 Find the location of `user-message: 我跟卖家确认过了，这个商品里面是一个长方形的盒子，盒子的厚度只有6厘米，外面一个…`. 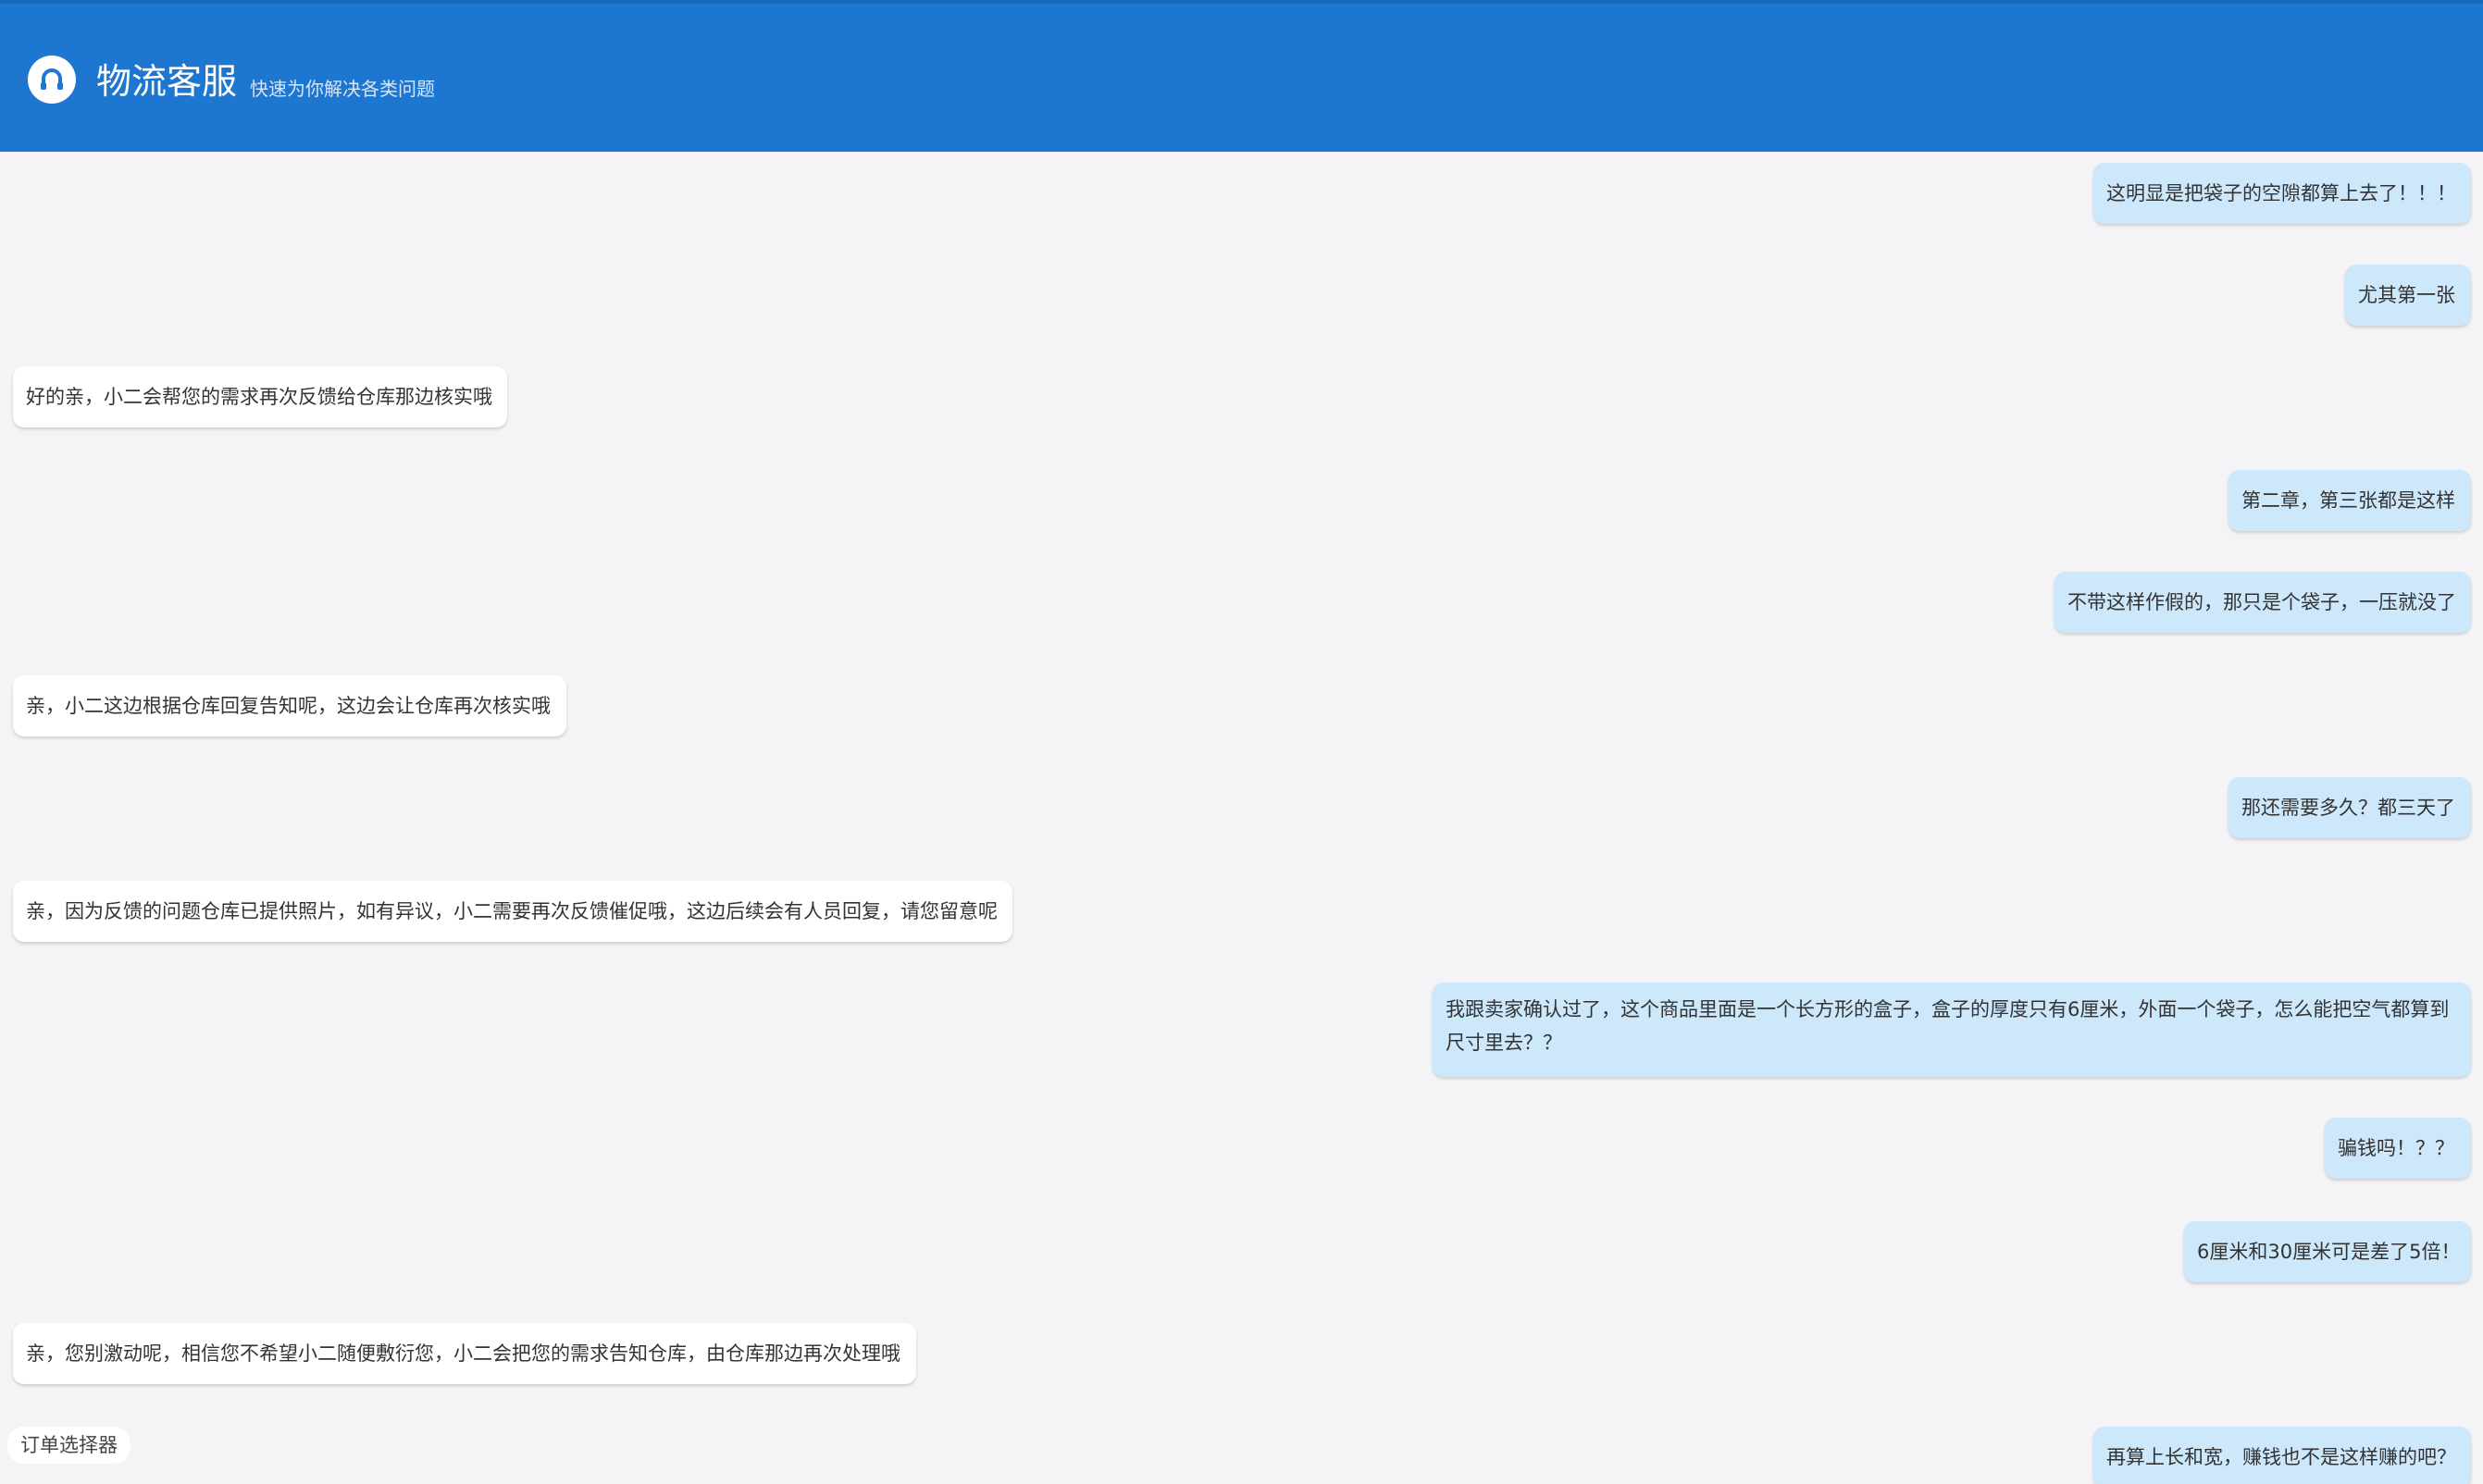

user-message: 我跟卖家确认过了，这个商品里面是一个长方形的盒子，盒子的厚度只有6厘米，外面一个… is located at coordinates (1952, 1030).